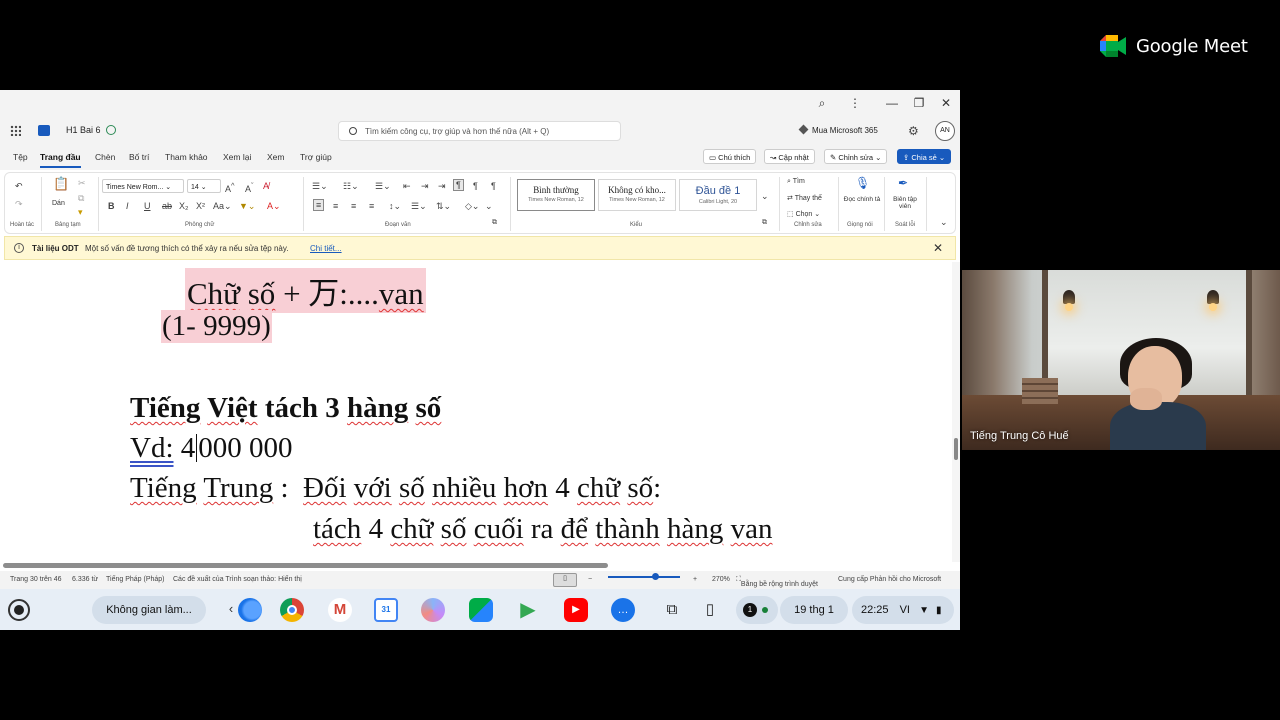 This screenshot has height=720, width=1280. What do you see at coordinates (946, 103) in the screenshot?
I see `close-window-button: ✕` at bounding box center [946, 103].